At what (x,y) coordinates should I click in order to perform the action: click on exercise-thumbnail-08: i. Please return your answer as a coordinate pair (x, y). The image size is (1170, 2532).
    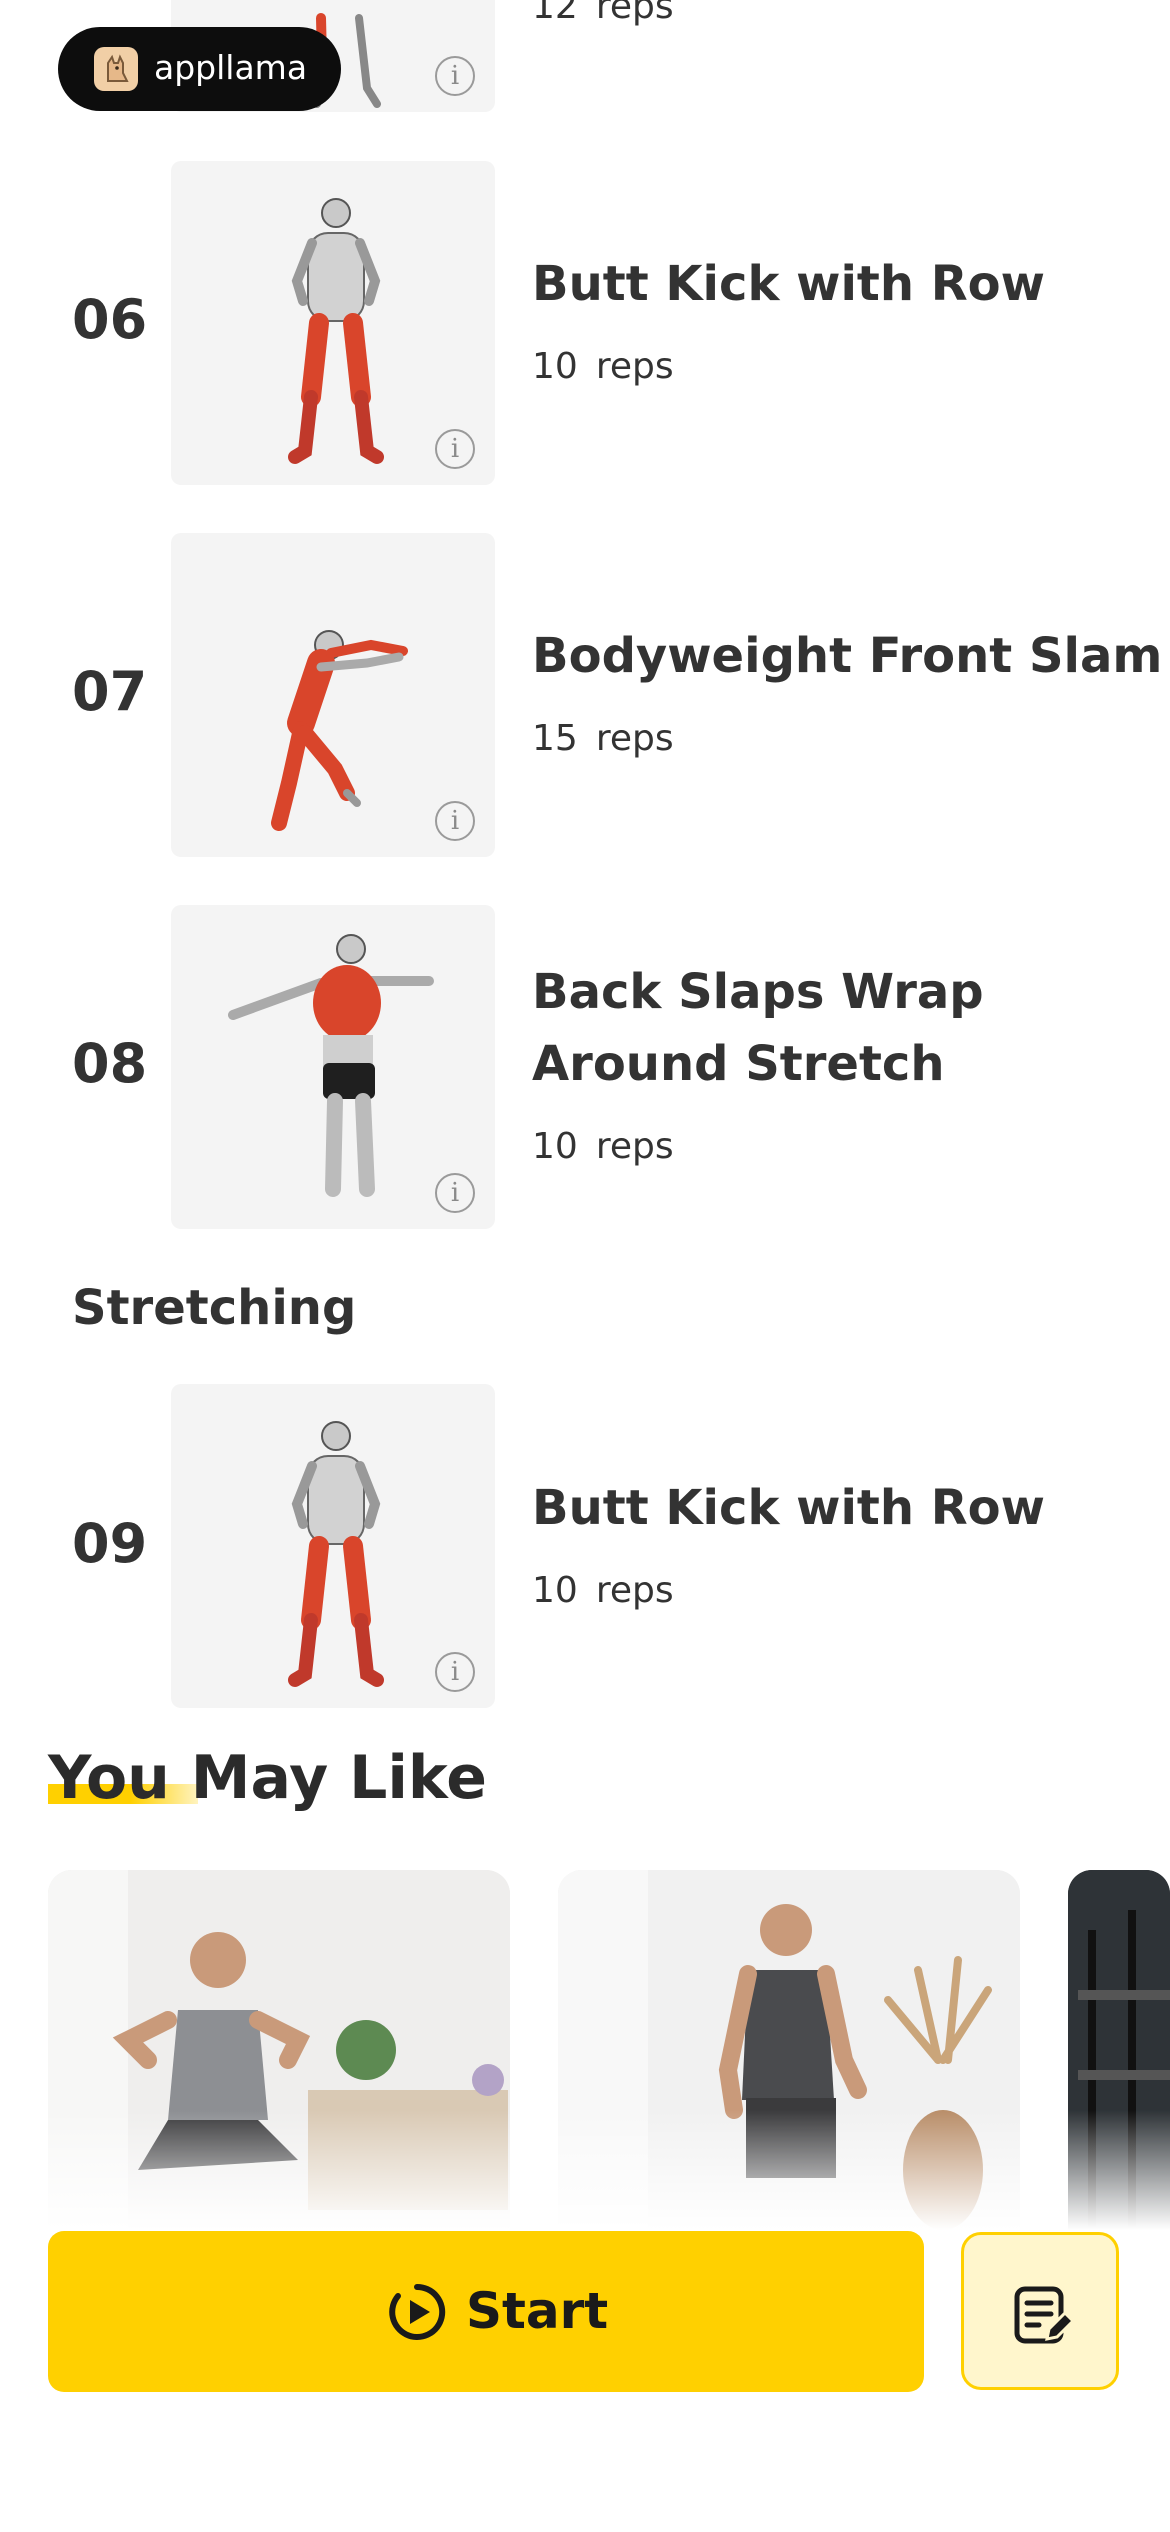
    Looking at the image, I should click on (333, 1067).